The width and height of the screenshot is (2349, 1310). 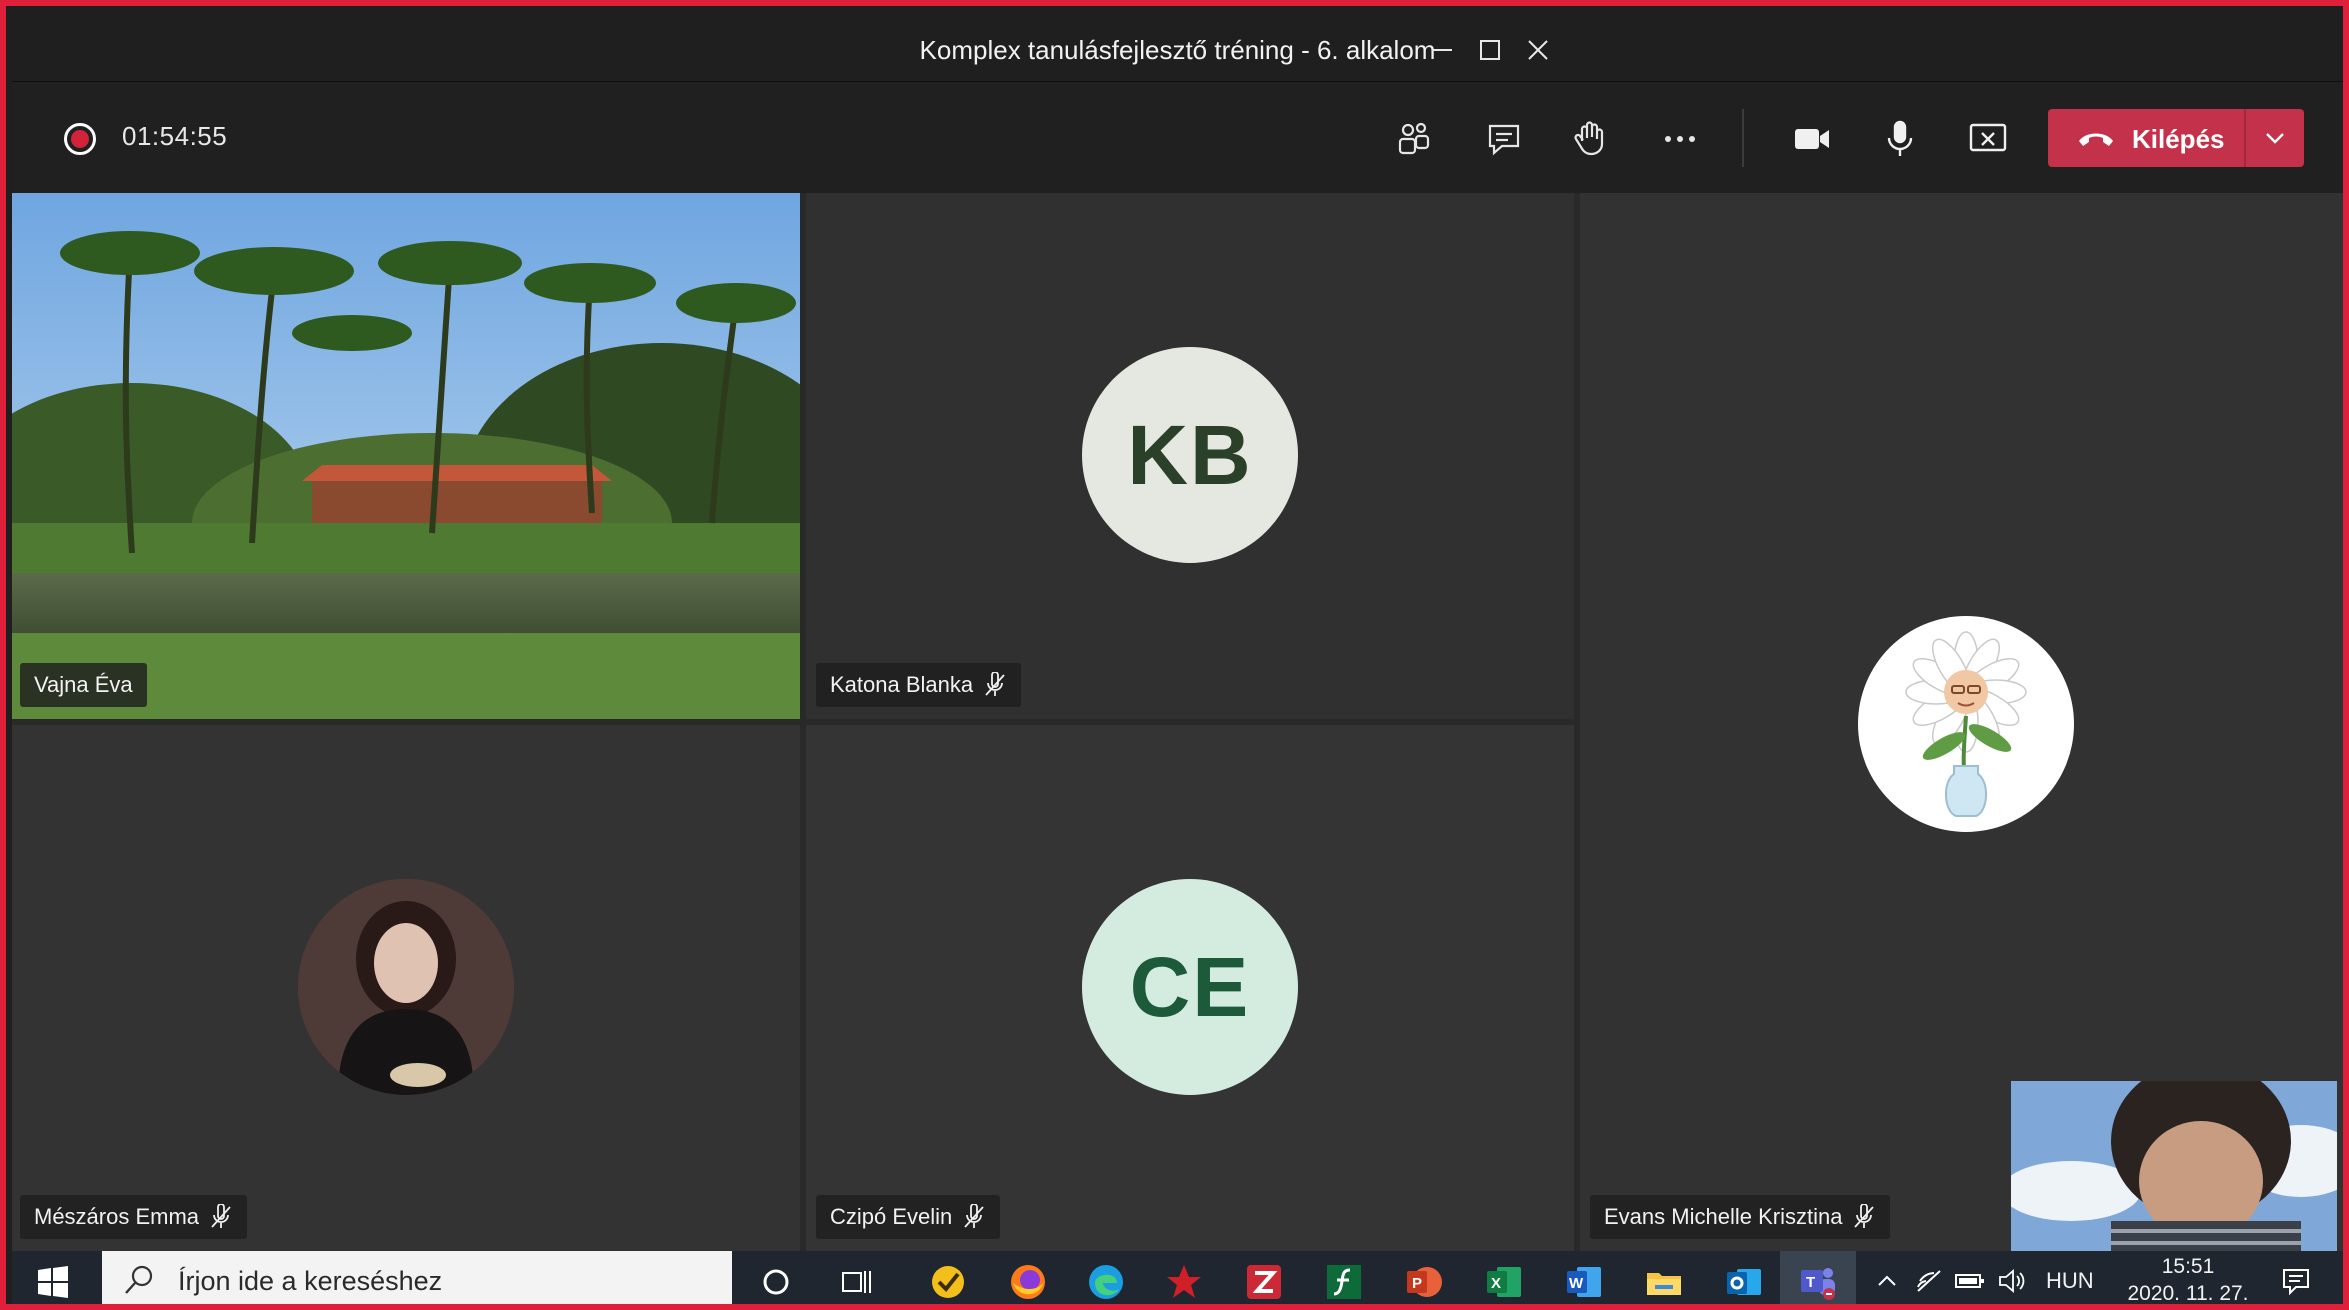 What do you see at coordinates (1744, 1282) in the screenshot?
I see `outlook-icon` at bounding box center [1744, 1282].